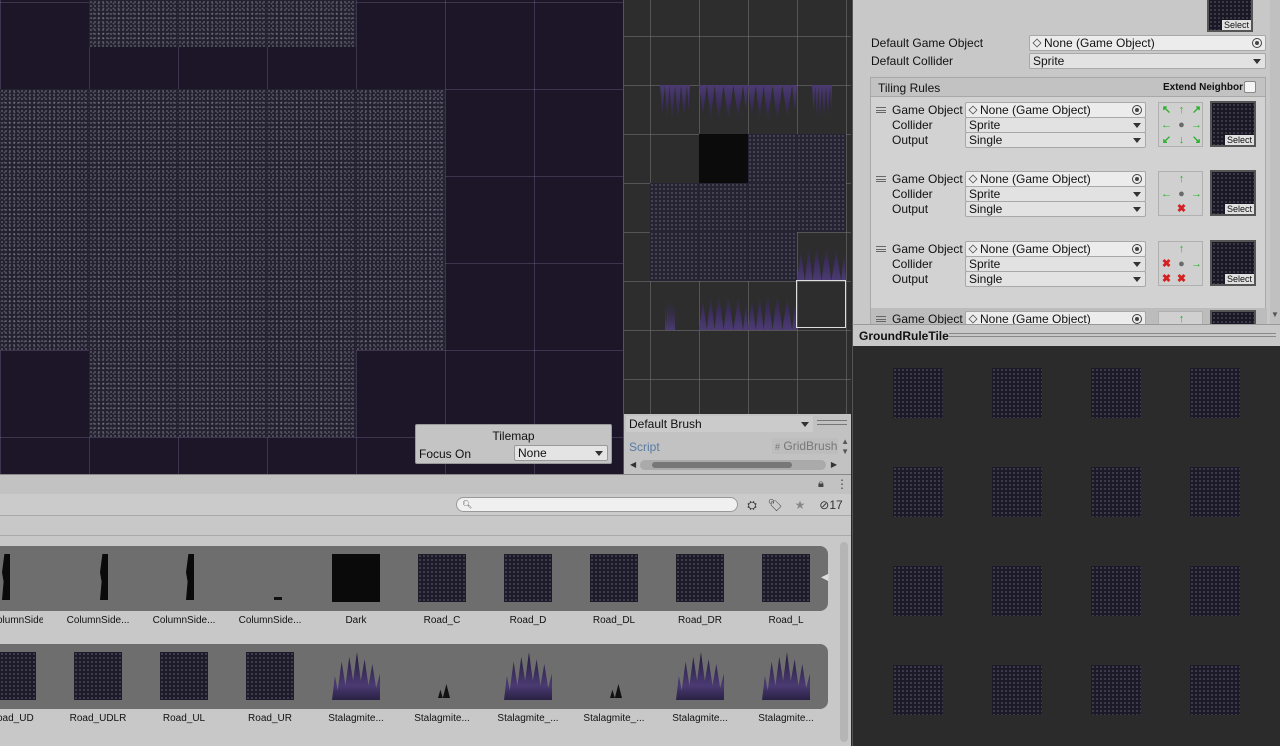  Describe the element at coordinates (844, 642) in the screenshot. I see `project-scrollbar` at that location.